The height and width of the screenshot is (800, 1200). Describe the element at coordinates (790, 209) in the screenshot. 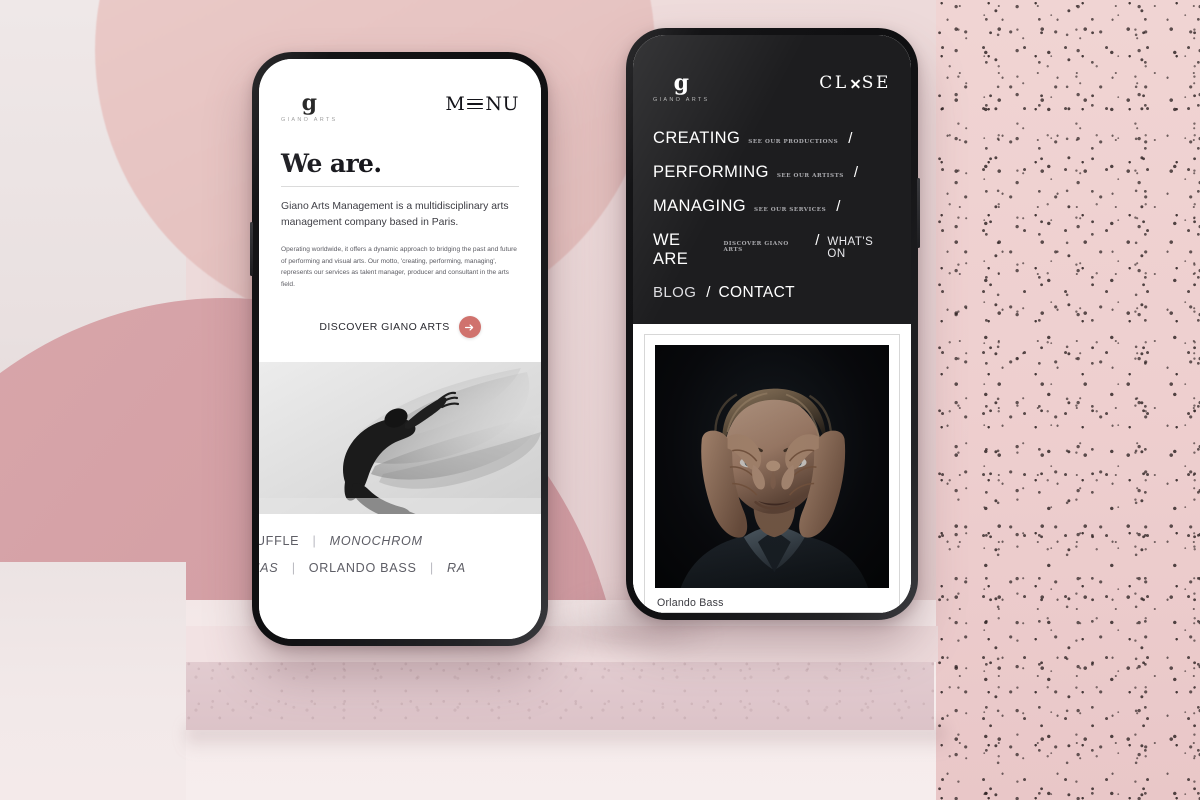

I see `nav-sublabel: SEE OUR SERVICES` at that location.